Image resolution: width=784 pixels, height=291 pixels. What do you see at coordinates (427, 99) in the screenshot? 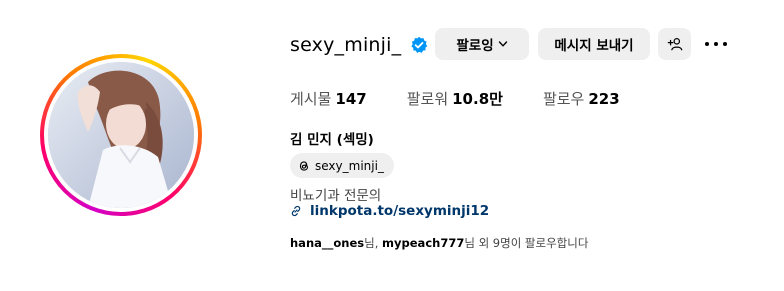
I see `followers-label: 팔로워` at bounding box center [427, 99].